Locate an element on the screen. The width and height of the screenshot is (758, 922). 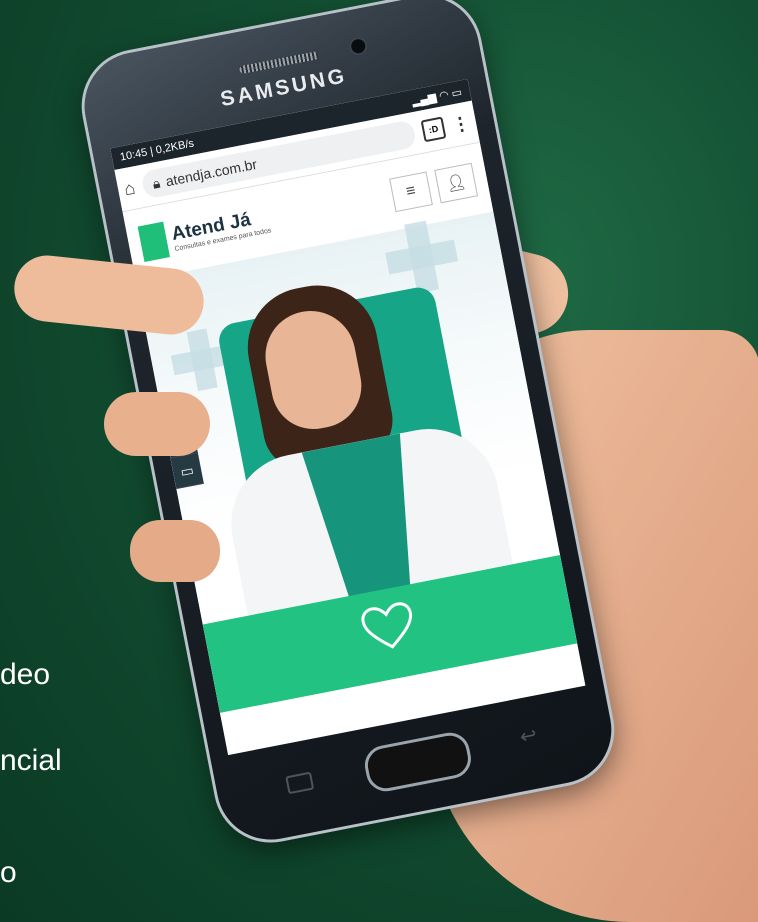
side-text-3: o is located at coordinates (8, 872).